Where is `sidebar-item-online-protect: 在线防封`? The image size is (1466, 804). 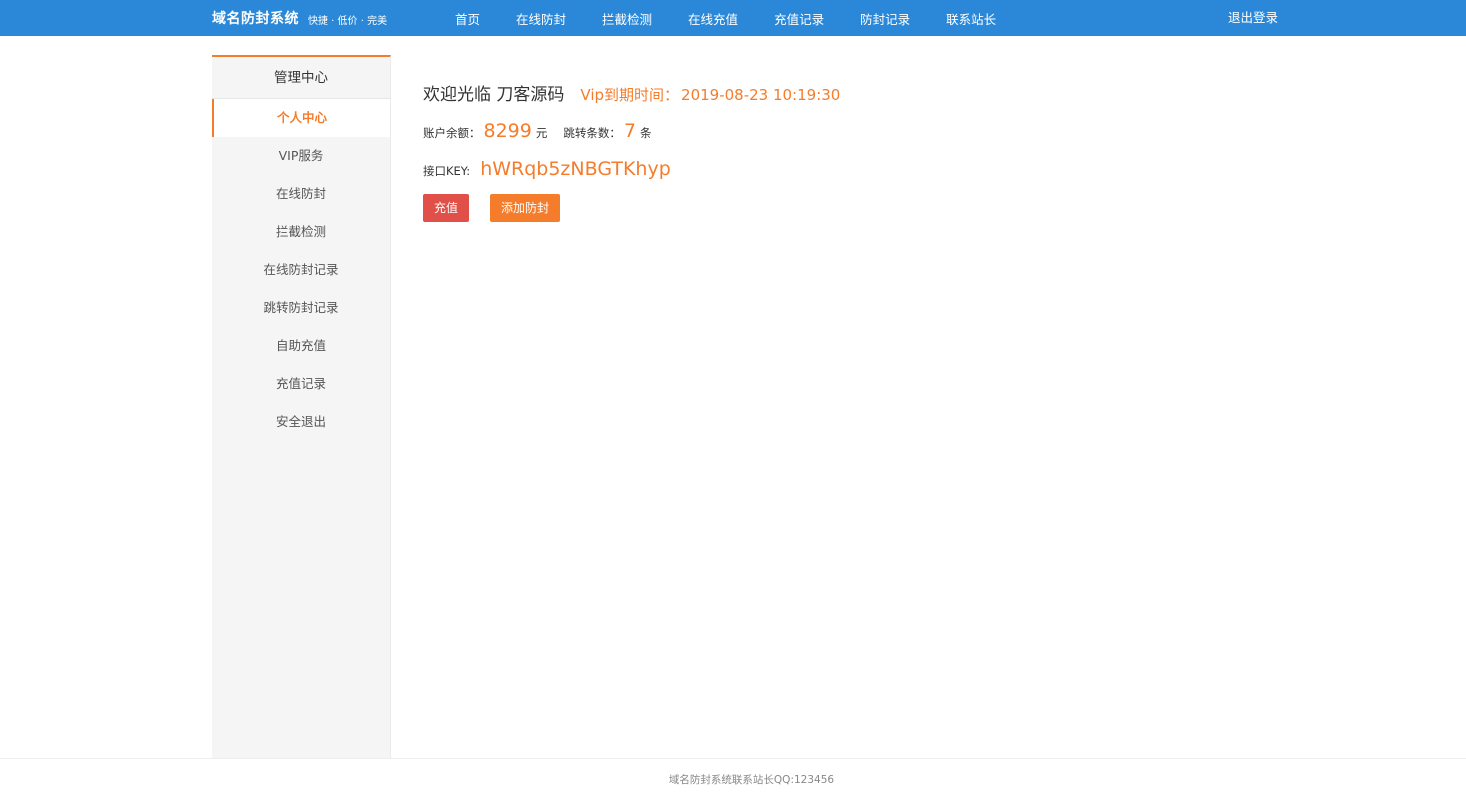 sidebar-item-online-protect: 在线防封 is located at coordinates (301, 194).